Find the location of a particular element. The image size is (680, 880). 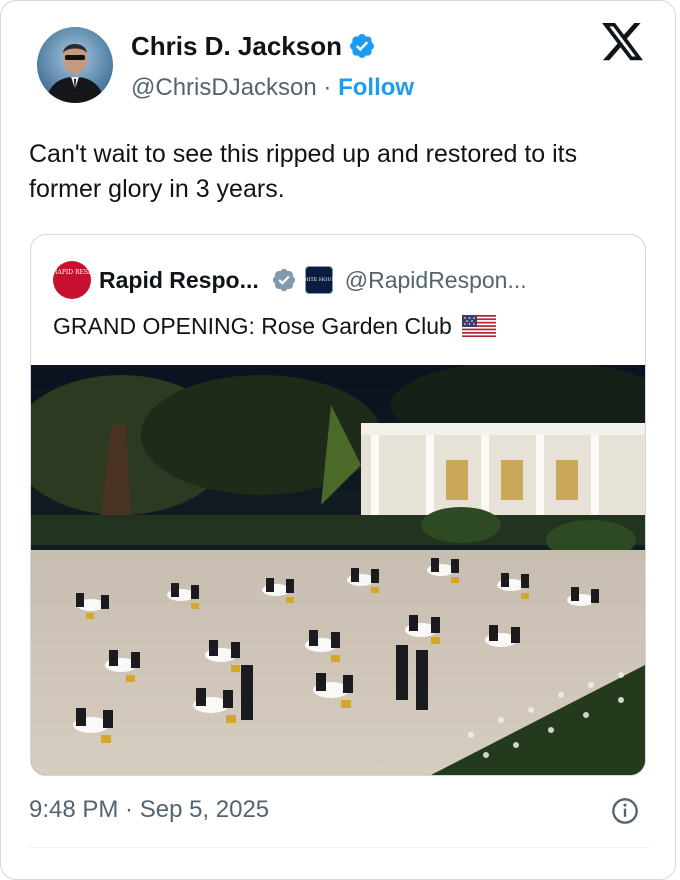

divider is located at coordinates (339, 847).